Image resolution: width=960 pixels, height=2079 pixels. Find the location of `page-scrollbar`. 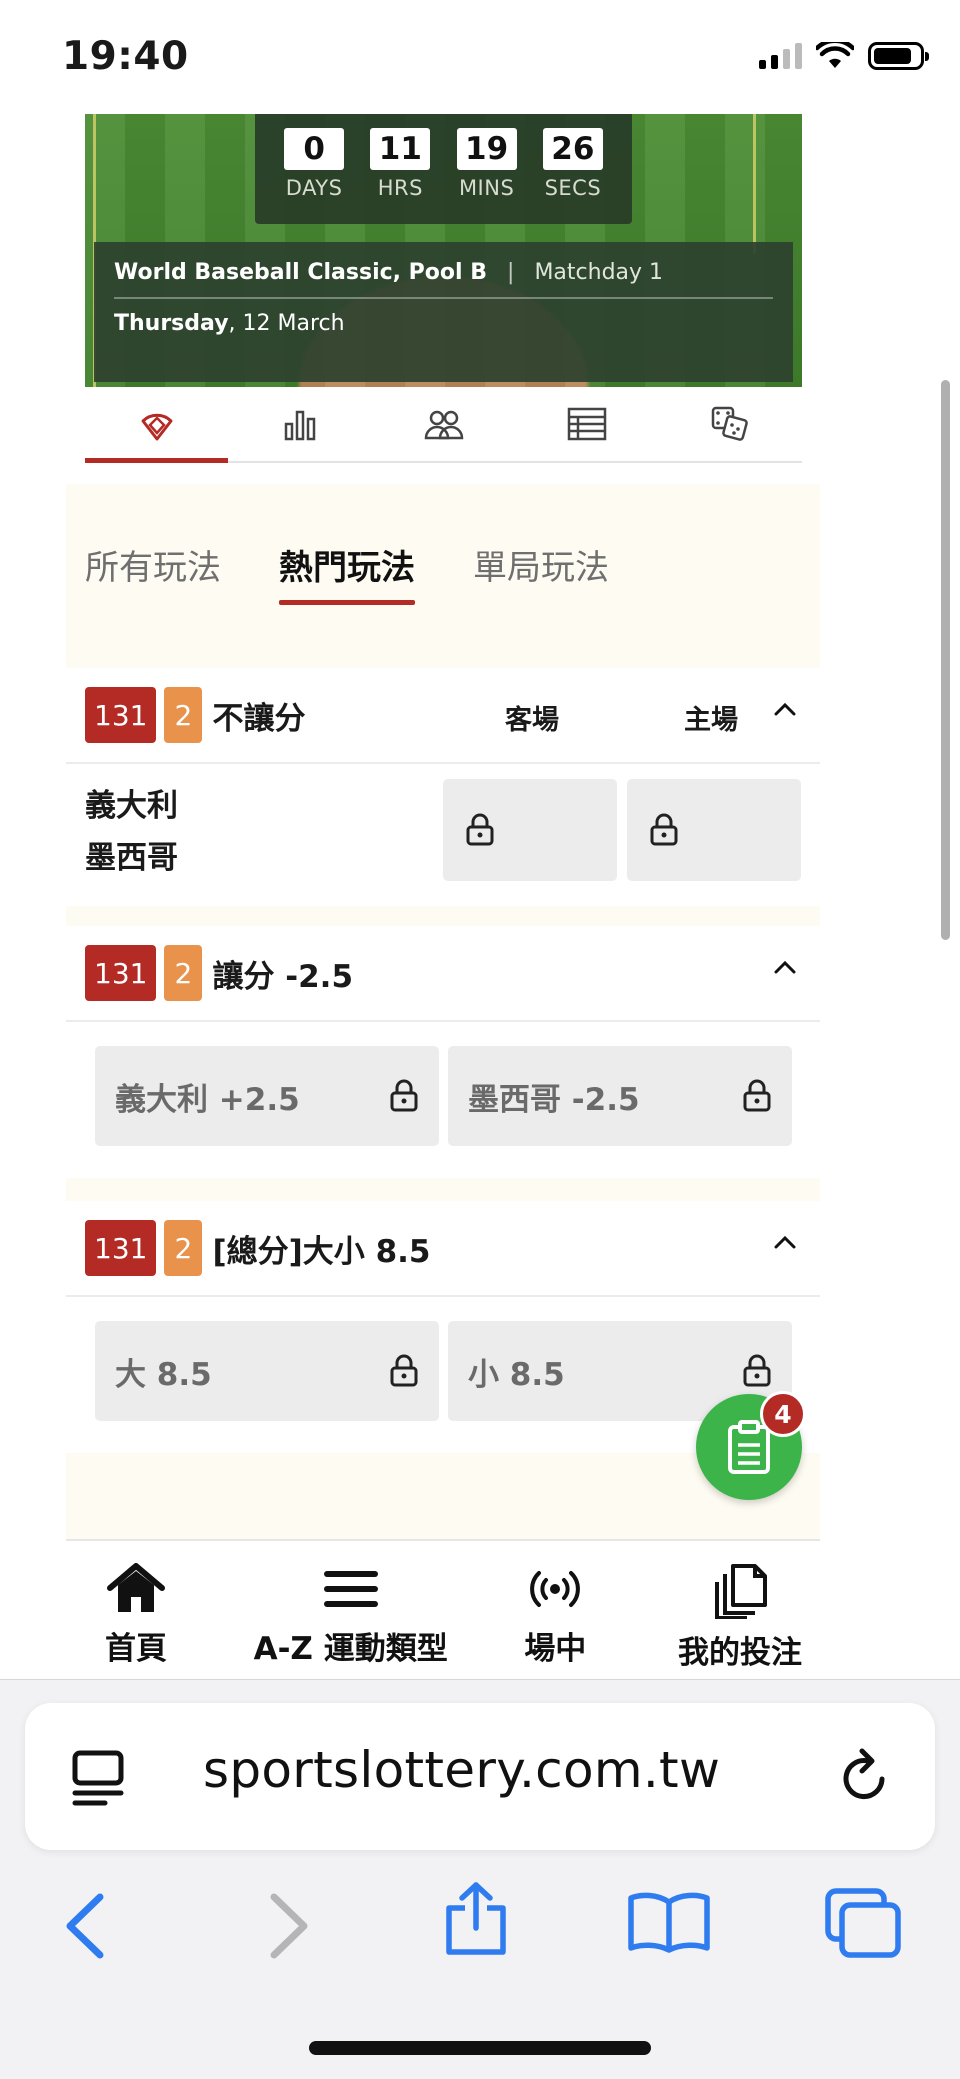

page-scrollbar is located at coordinates (945, 660).